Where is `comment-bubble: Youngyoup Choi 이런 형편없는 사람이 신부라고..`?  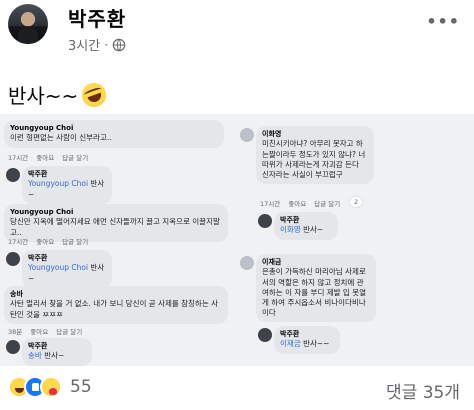
comment-bubble: Youngyoup Choi 이런 형편없는 사람이 신부라고.. is located at coordinates (114, 134).